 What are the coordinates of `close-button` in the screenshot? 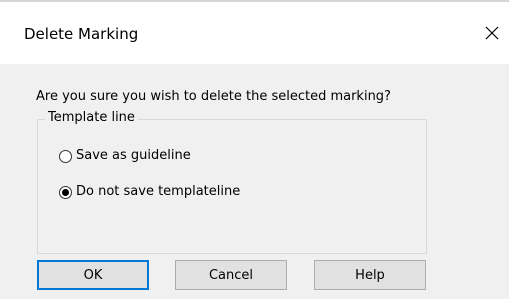 It's located at (492, 33).